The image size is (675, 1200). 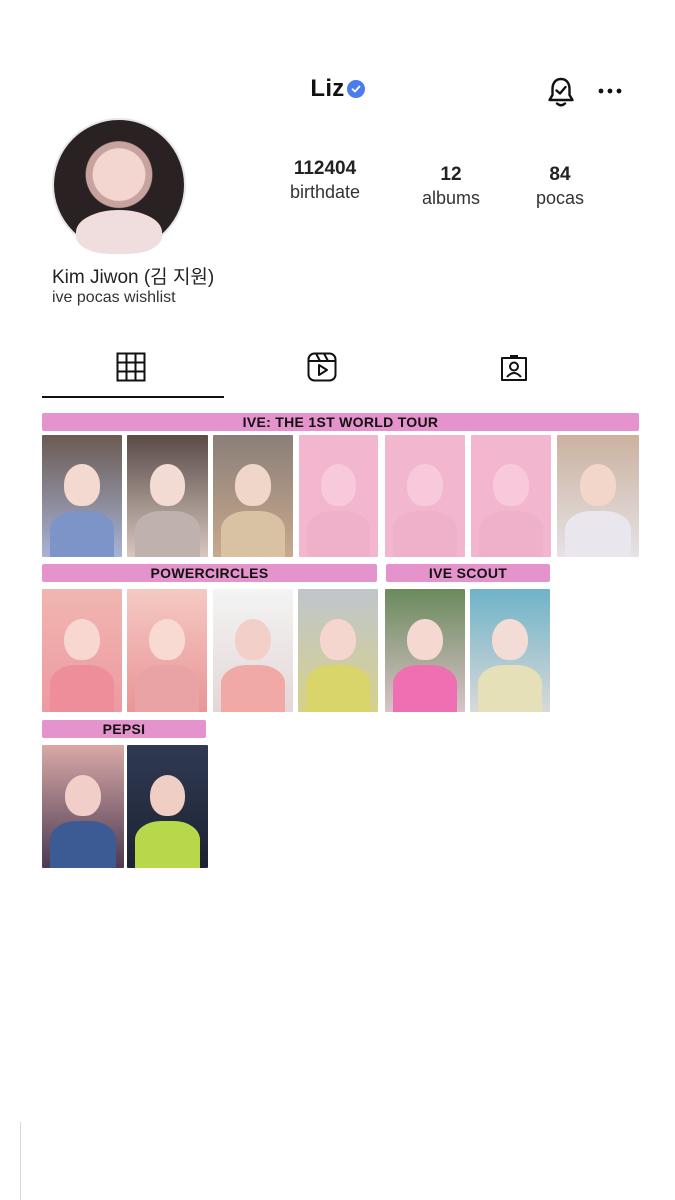 What do you see at coordinates (325, 168) in the screenshot?
I see `stat-value: 112404` at bounding box center [325, 168].